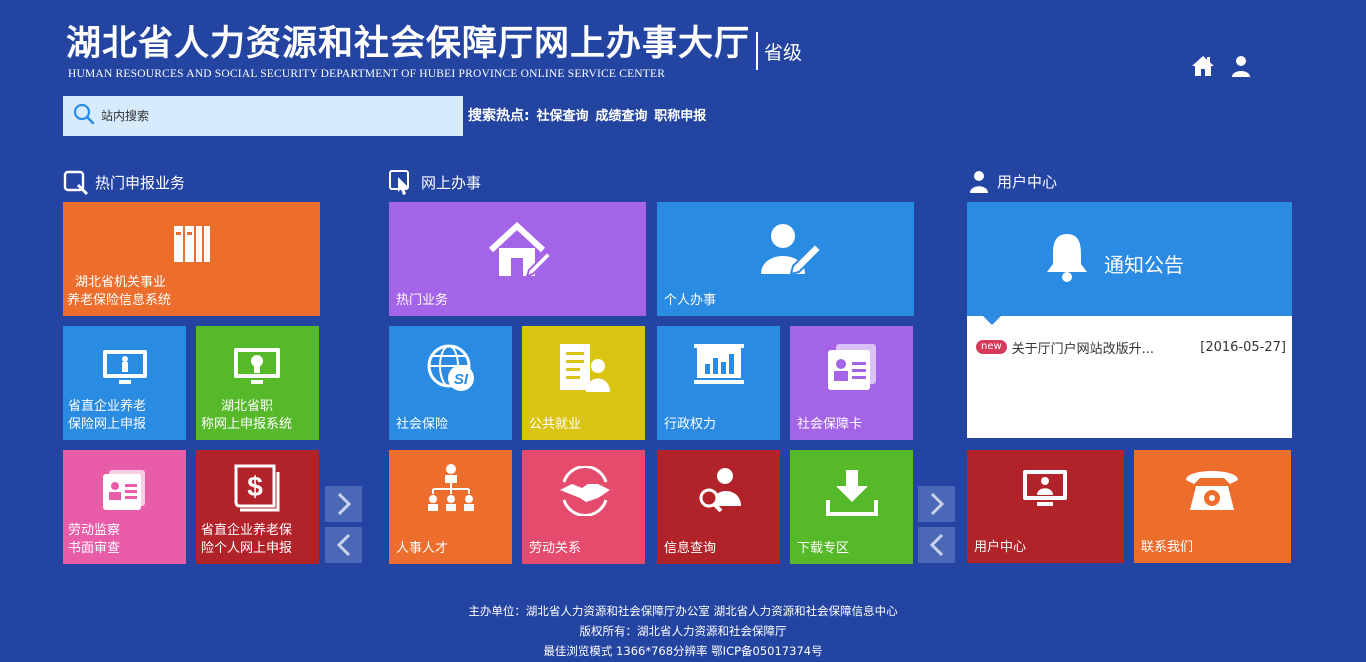 The height and width of the screenshot is (662, 1366). Describe the element at coordinates (1144, 265) in the screenshot. I see `notice-title: 通知公告` at that location.